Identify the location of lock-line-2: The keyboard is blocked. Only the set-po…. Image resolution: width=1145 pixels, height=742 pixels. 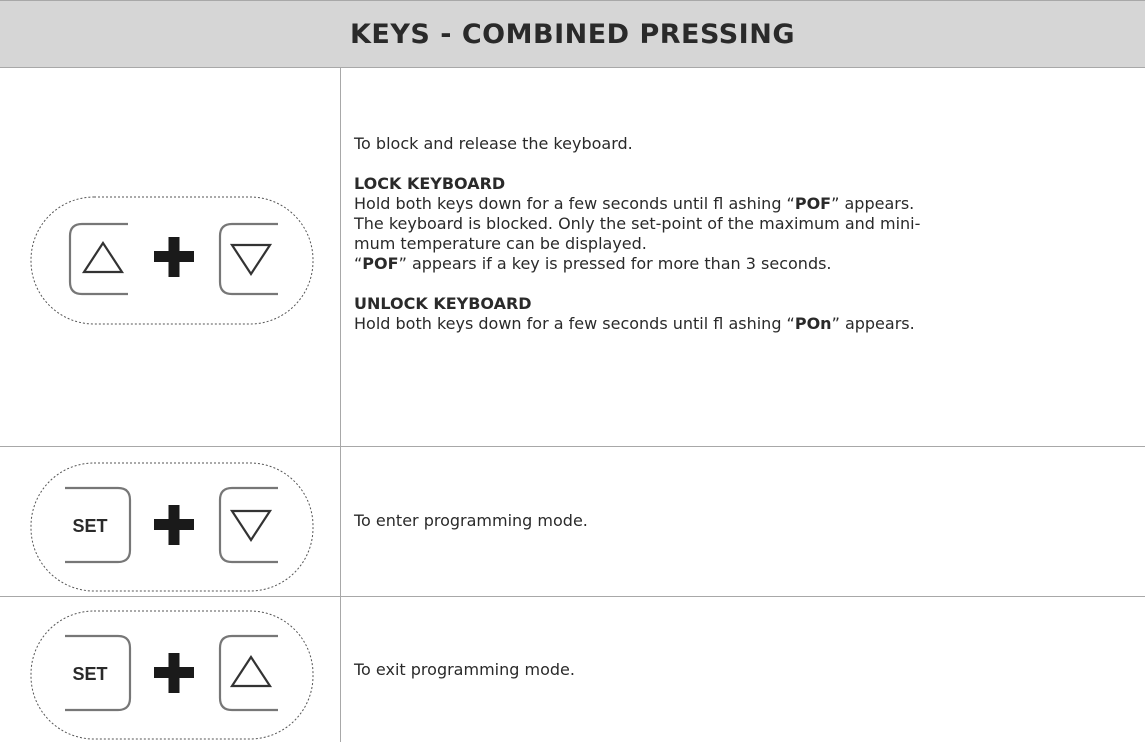
(637, 223).